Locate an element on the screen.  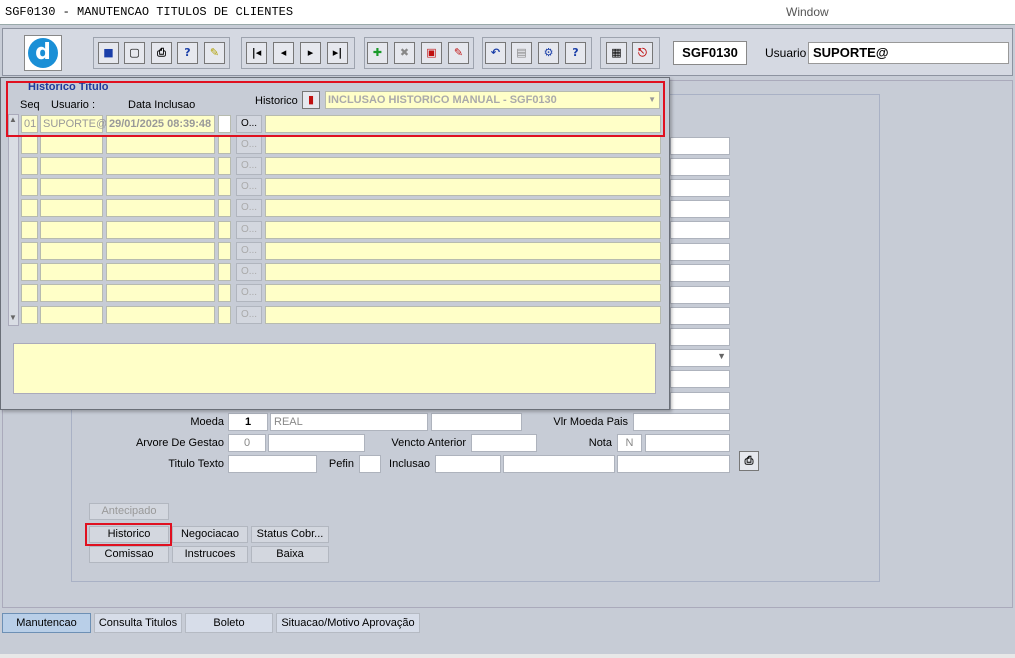
baixa-button: Baixa is located at coordinates (290, 554).